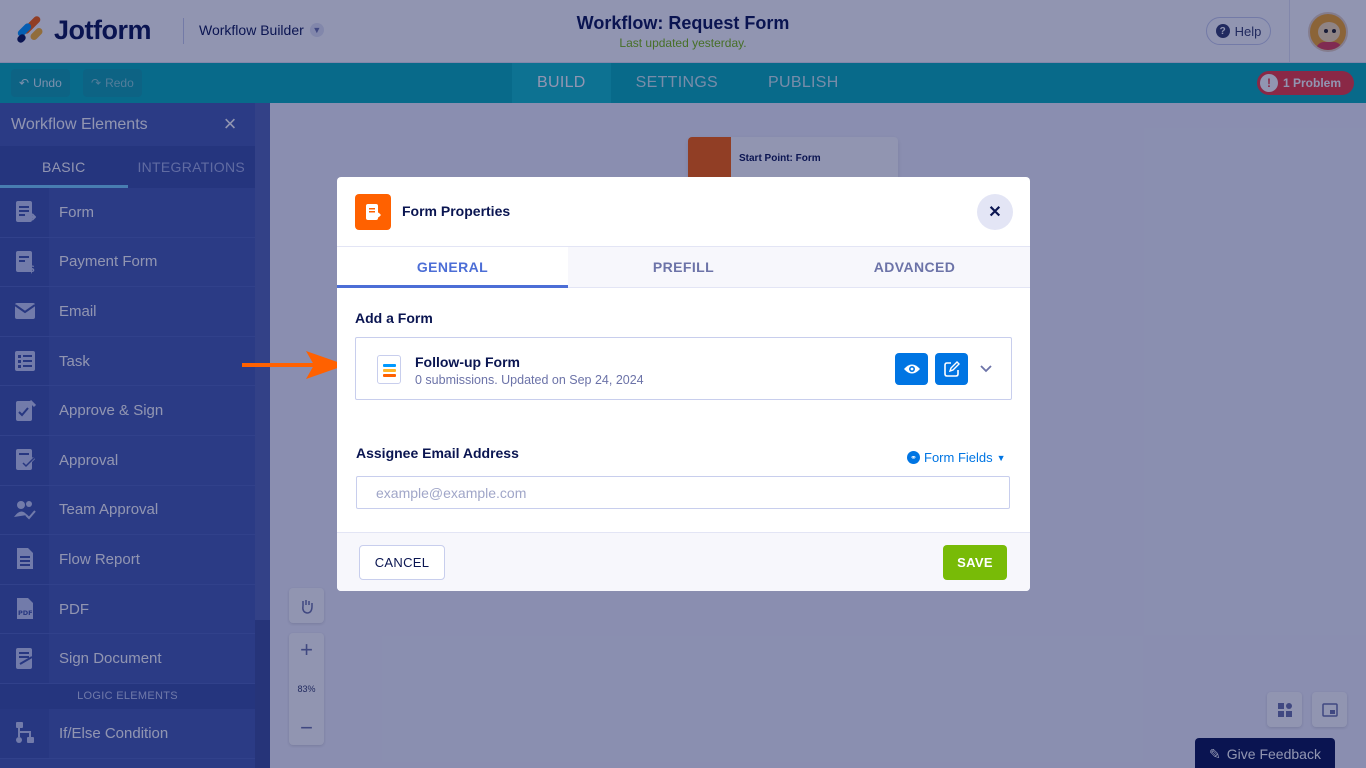  What do you see at coordinates (294, 365) in the screenshot?
I see `pointer-arrow-icon` at bounding box center [294, 365].